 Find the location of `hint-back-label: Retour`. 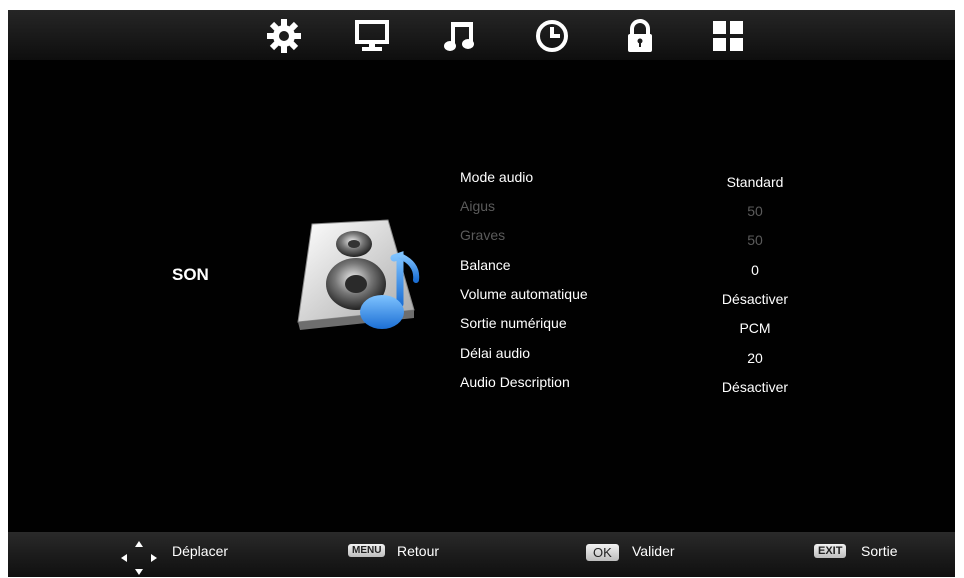

hint-back-label: Retour is located at coordinates (418, 551).